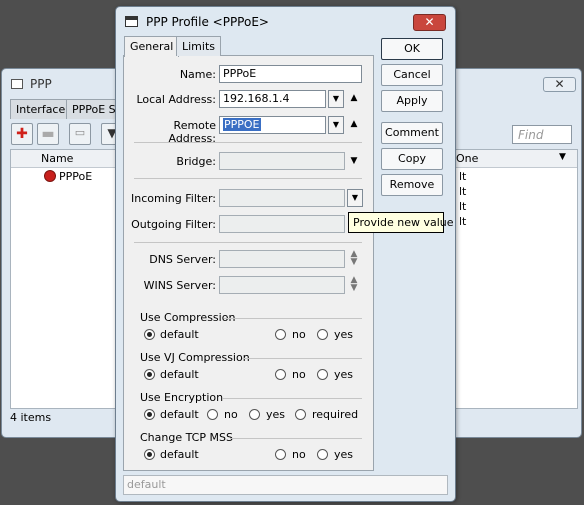 The height and width of the screenshot is (505, 584). What do you see at coordinates (336, 125) in the screenshot?
I see `remote-address-dropdown-icon: ▼` at bounding box center [336, 125].